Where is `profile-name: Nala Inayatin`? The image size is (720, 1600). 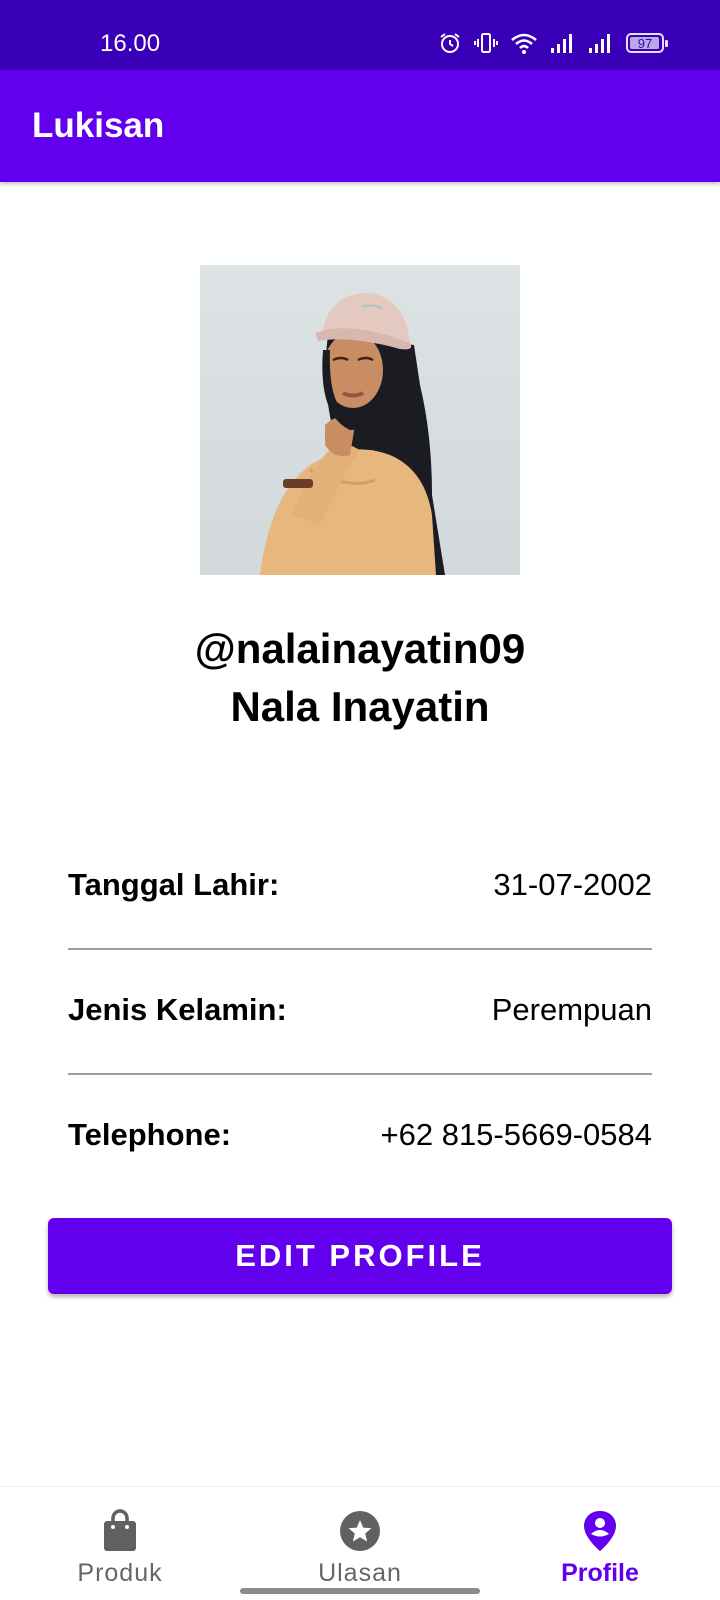 profile-name: Nala Inayatin is located at coordinates (360, 706).